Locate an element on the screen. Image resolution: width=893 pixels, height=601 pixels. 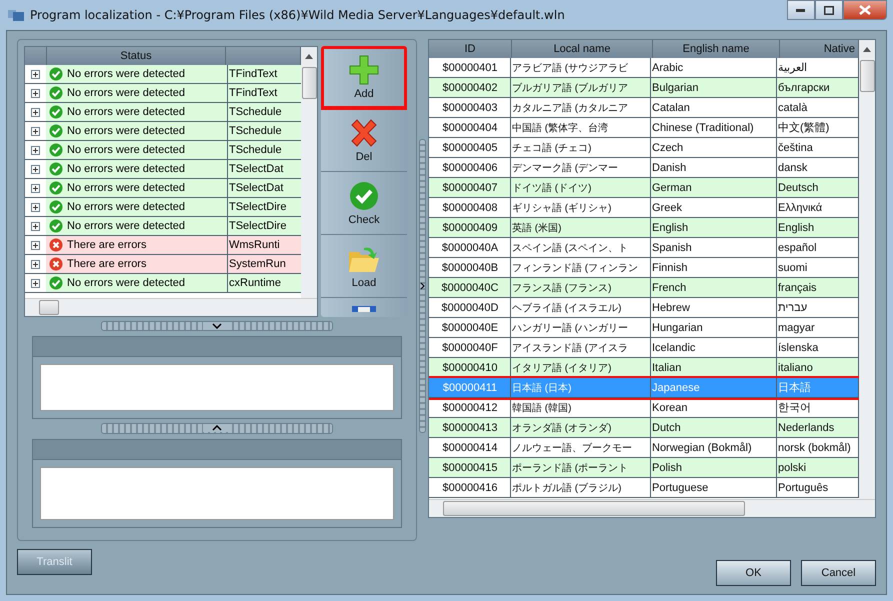
maximize-button is located at coordinates (829, 10).